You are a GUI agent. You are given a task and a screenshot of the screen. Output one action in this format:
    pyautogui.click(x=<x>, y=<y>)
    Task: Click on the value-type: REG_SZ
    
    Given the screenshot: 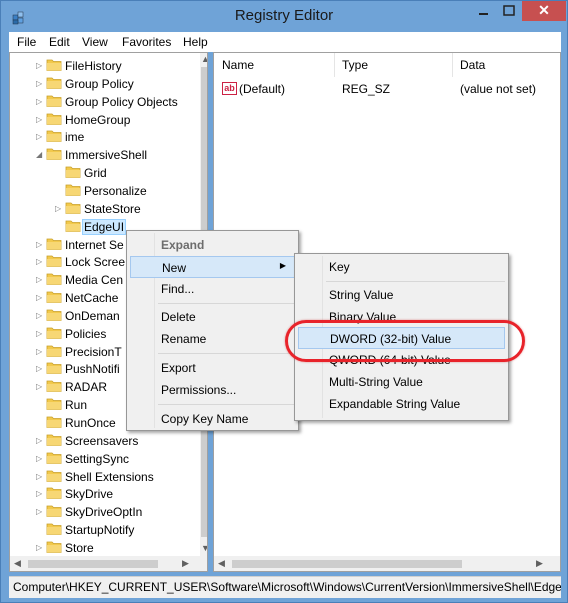 What is the action you would take?
    pyautogui.click(x=366, y=89)
    